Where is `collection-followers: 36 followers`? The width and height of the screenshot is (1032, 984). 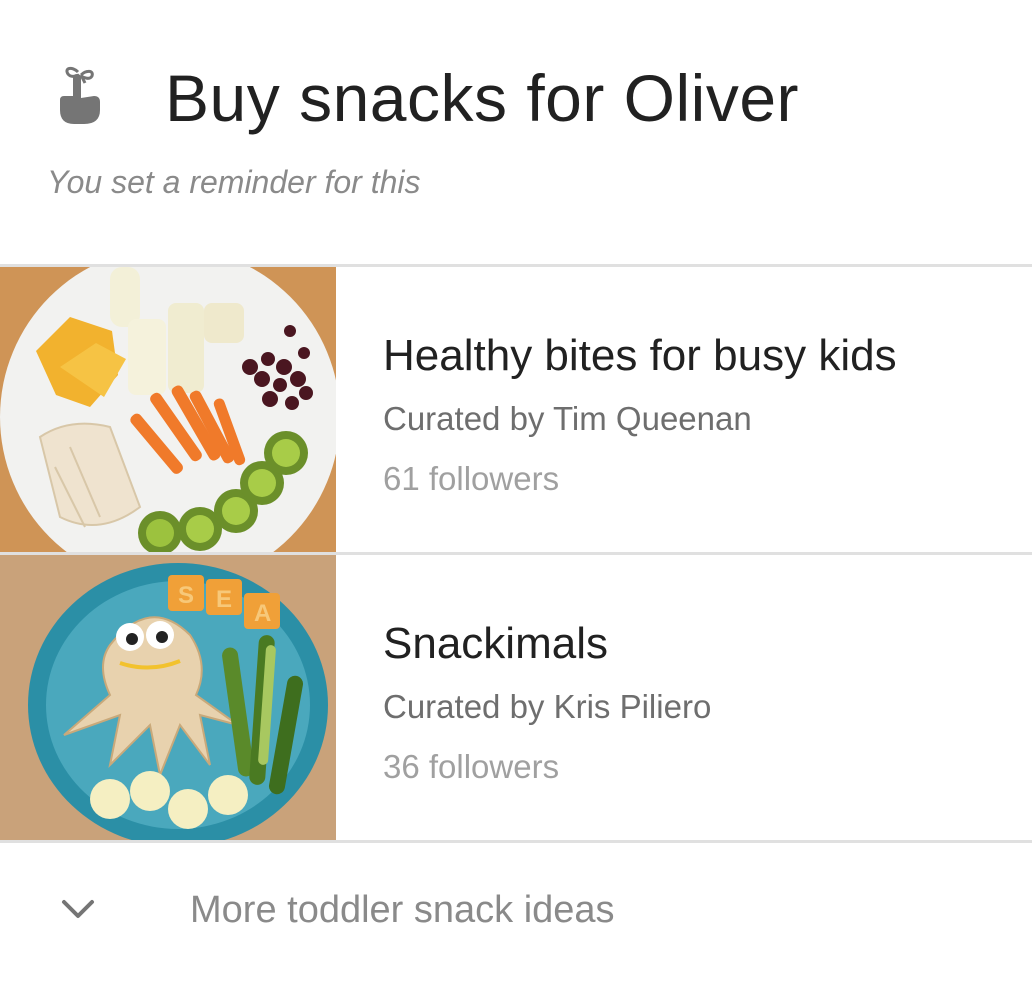
collection-followers: 36 followers is located at coordinates (471, 766).